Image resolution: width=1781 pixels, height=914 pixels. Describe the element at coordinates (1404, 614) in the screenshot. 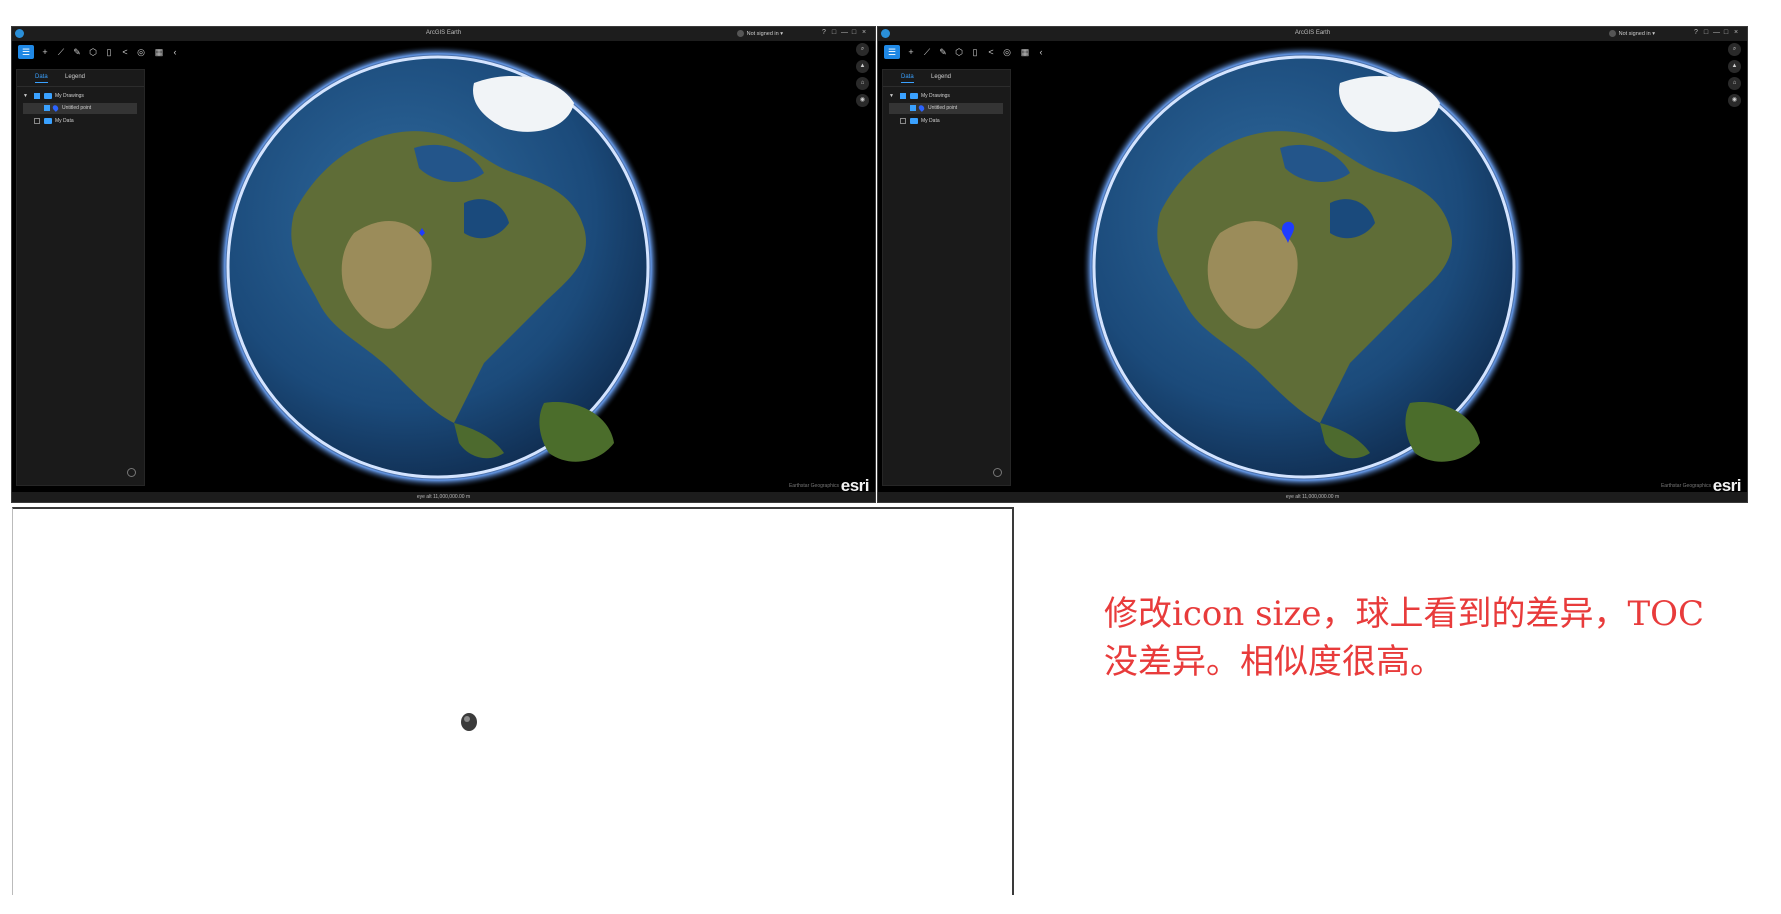

I see `note-line-1: 修改icon size，球上看到的差异，TOC` at that location.